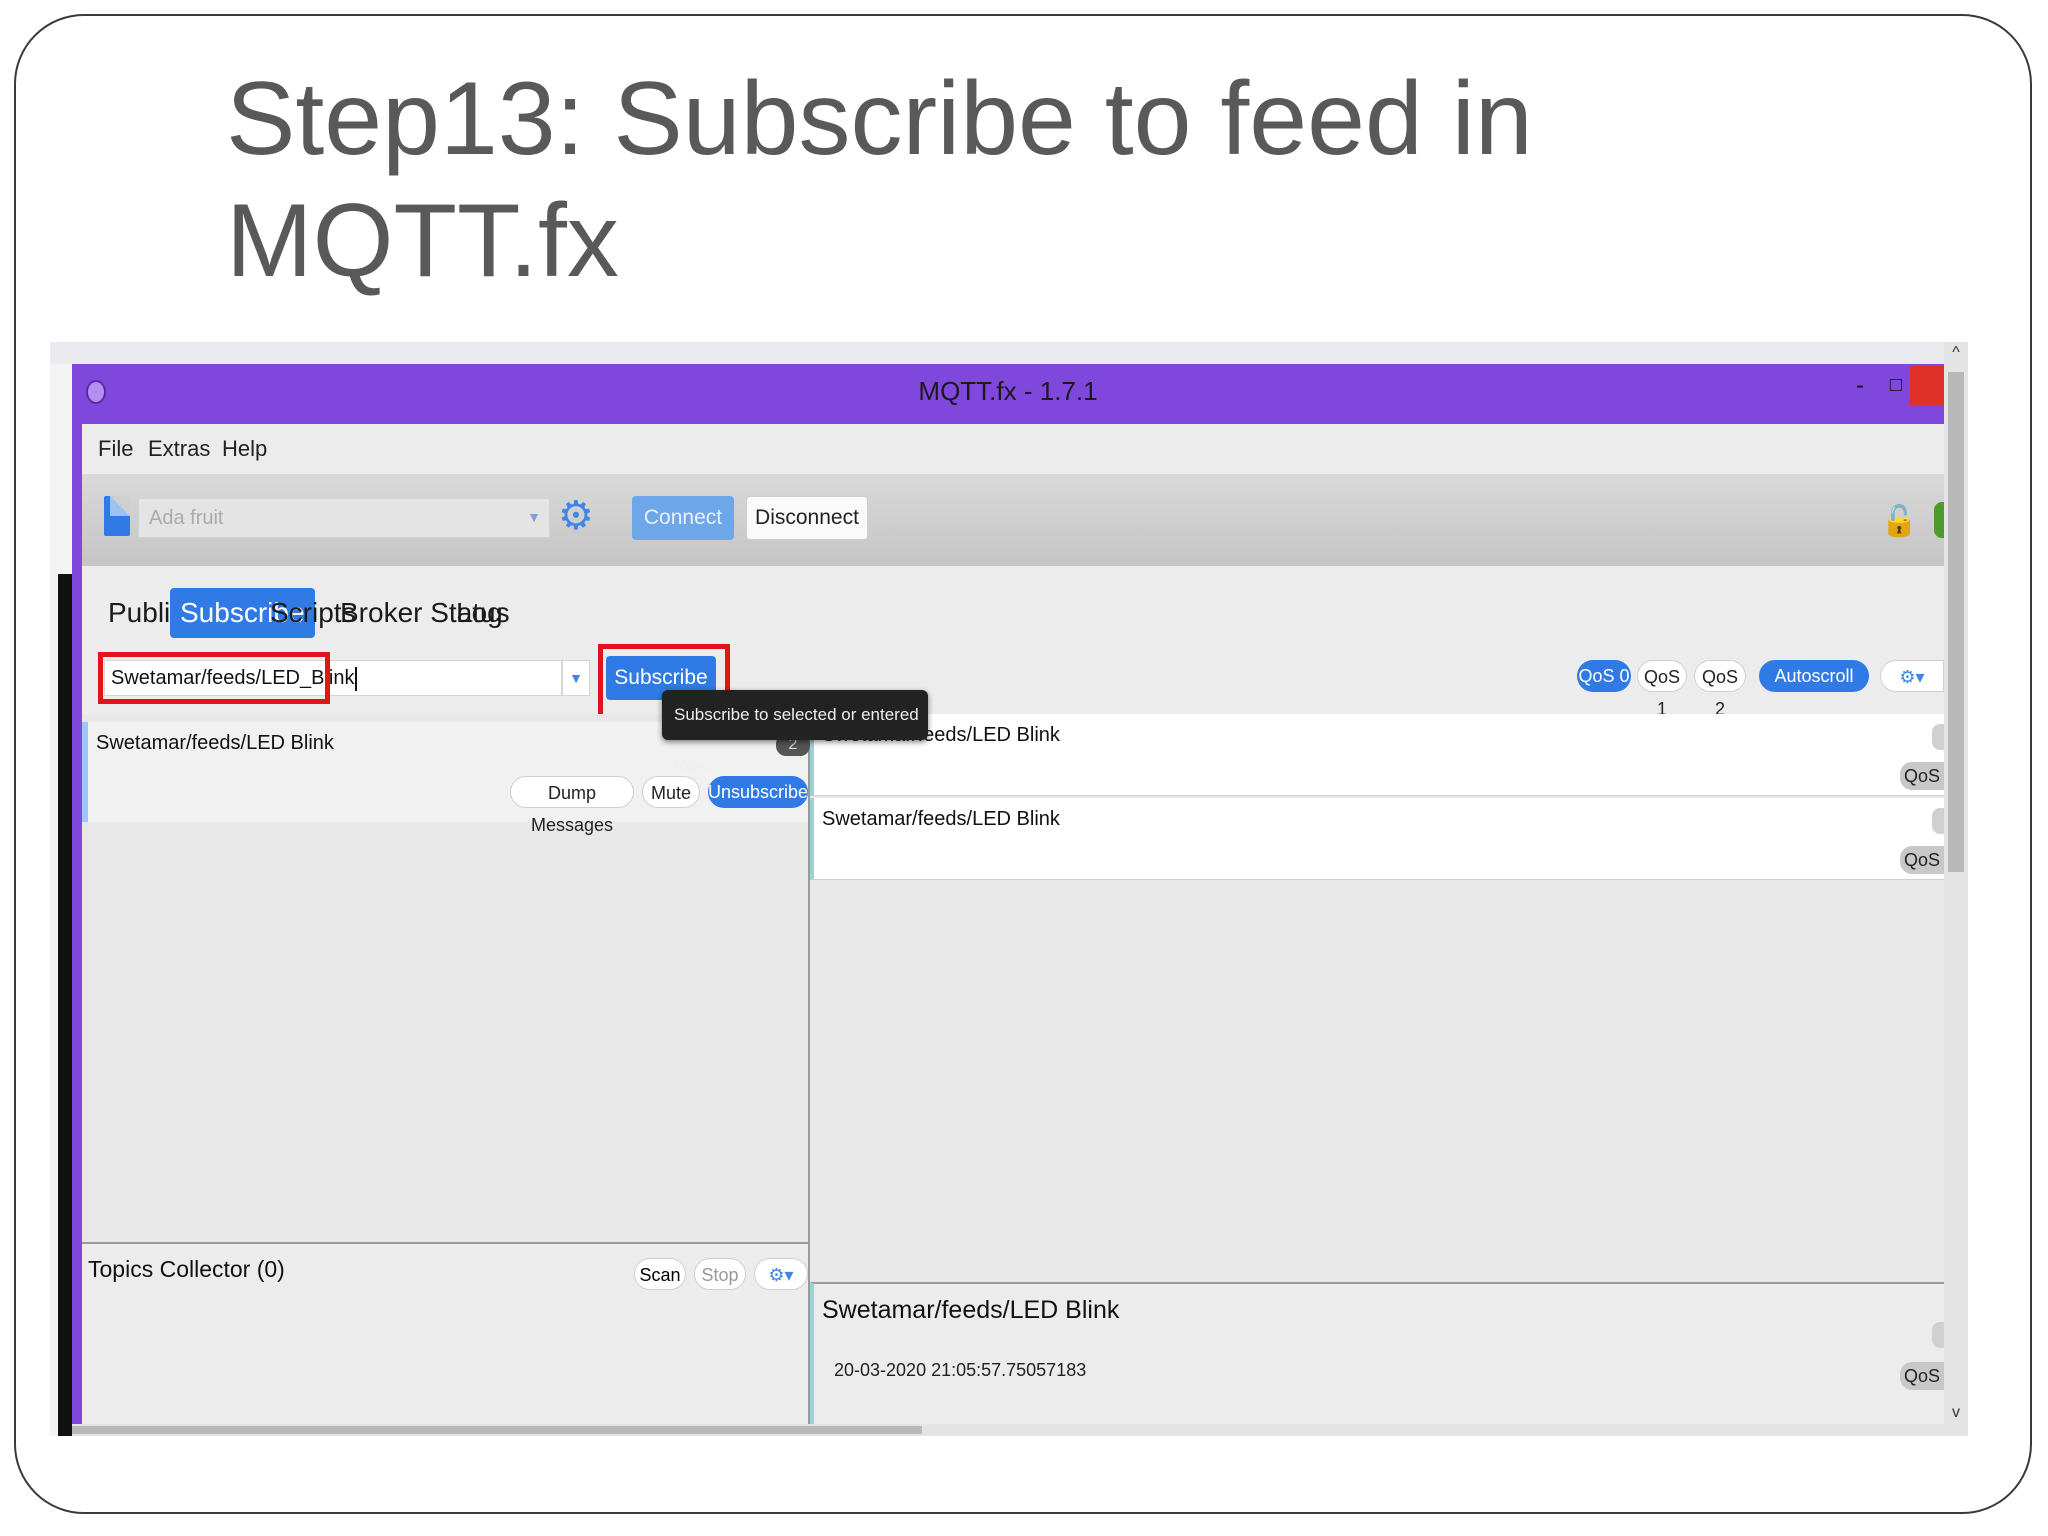 Image resolution: width=2048 pixels, height=1536 pixels. What do you see at coordinates (479, 613) in the screenshot?
I see `tab-log: Log` at bounding box center [479, 613].